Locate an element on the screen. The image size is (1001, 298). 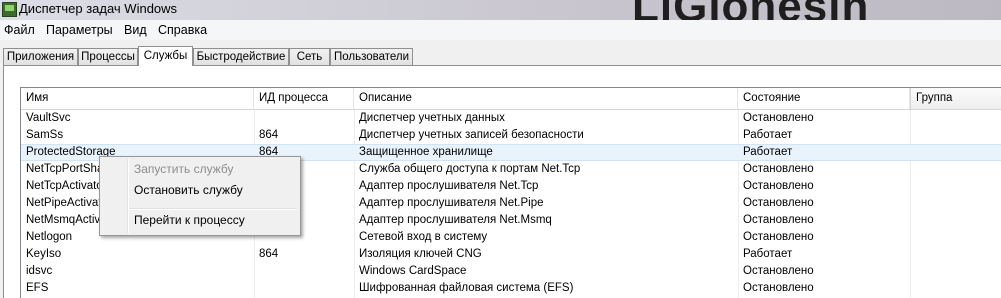
menu-item-start-service: Запустить службу is located at coordinates (183, 169).